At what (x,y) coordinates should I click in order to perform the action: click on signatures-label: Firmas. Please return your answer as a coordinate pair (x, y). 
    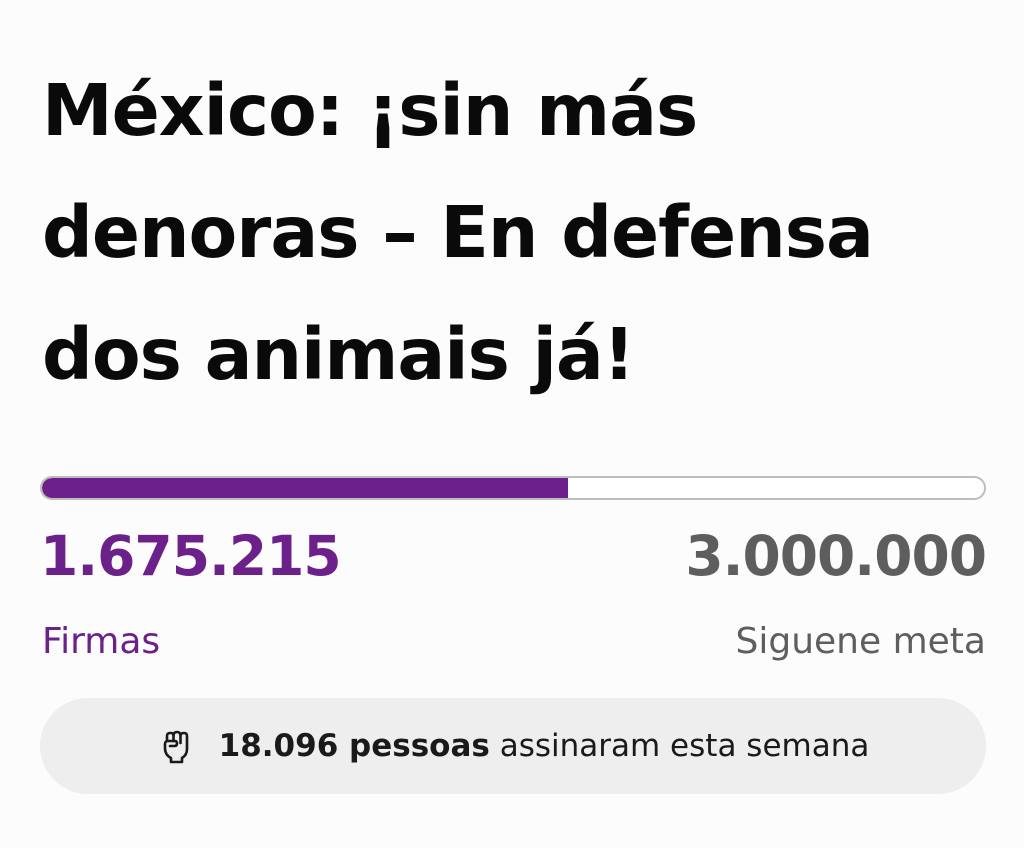
    Looking at the image, I should click on (101, 641).